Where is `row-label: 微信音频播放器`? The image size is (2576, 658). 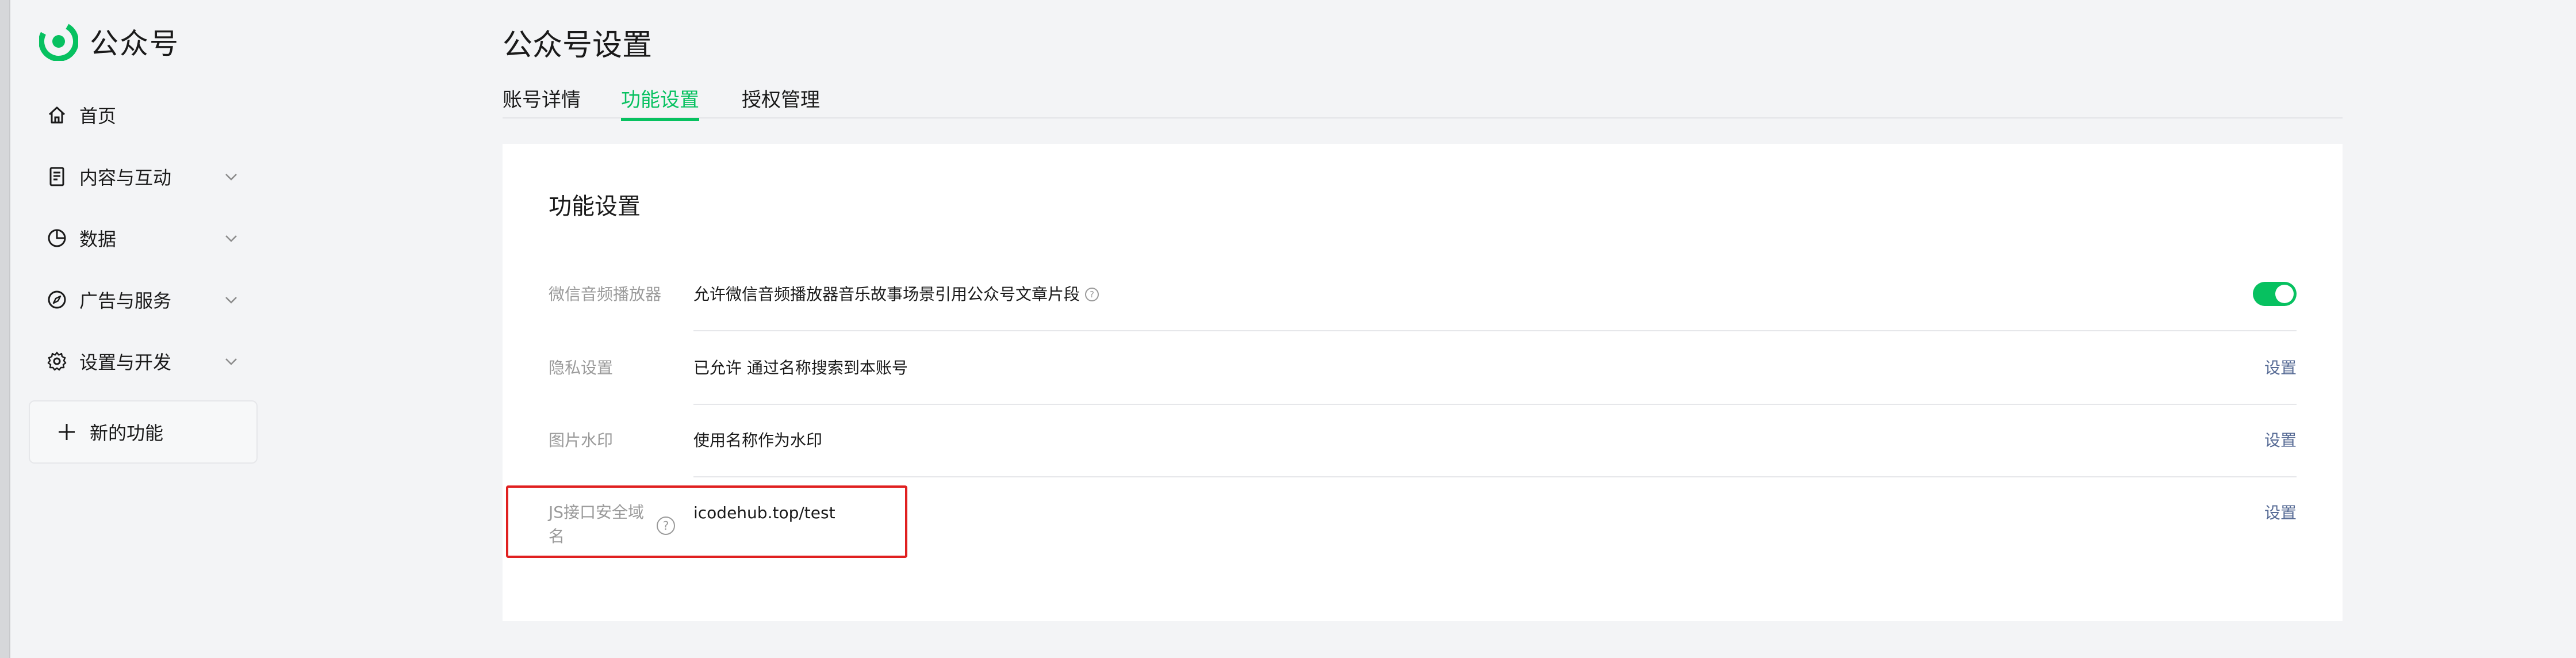
row-label: 微信音频播放器 is located at coordinates (605, 295).